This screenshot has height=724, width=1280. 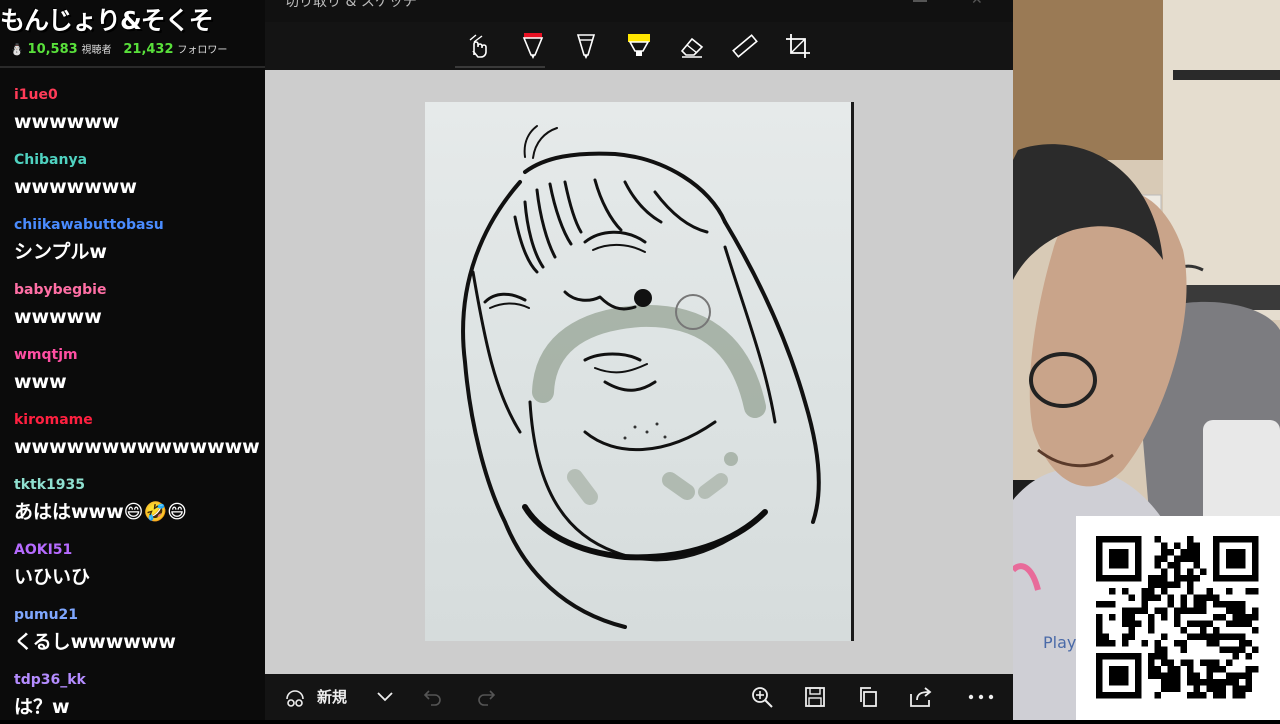 What do you see at coordinates (762, 697) in the screenshot?
I see `zoom-in-icon` at bounding box center [762, 697].